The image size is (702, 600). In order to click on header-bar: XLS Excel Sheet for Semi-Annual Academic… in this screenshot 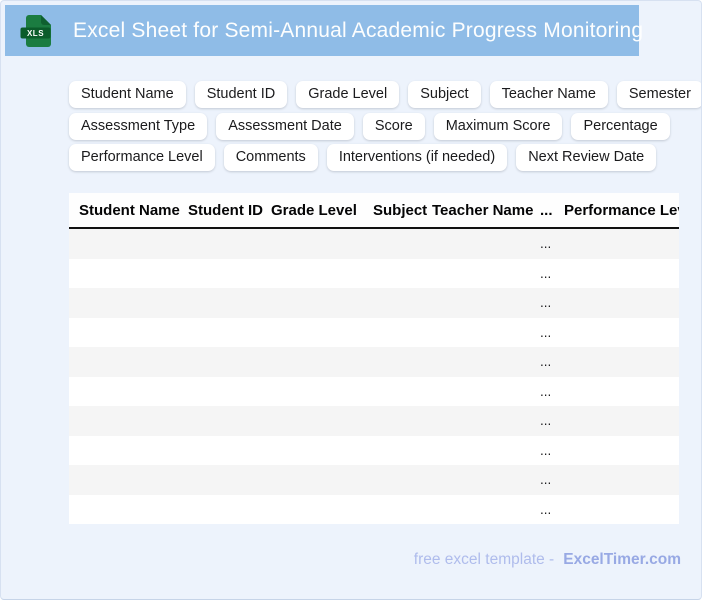, I will do `click(324, 30)`.